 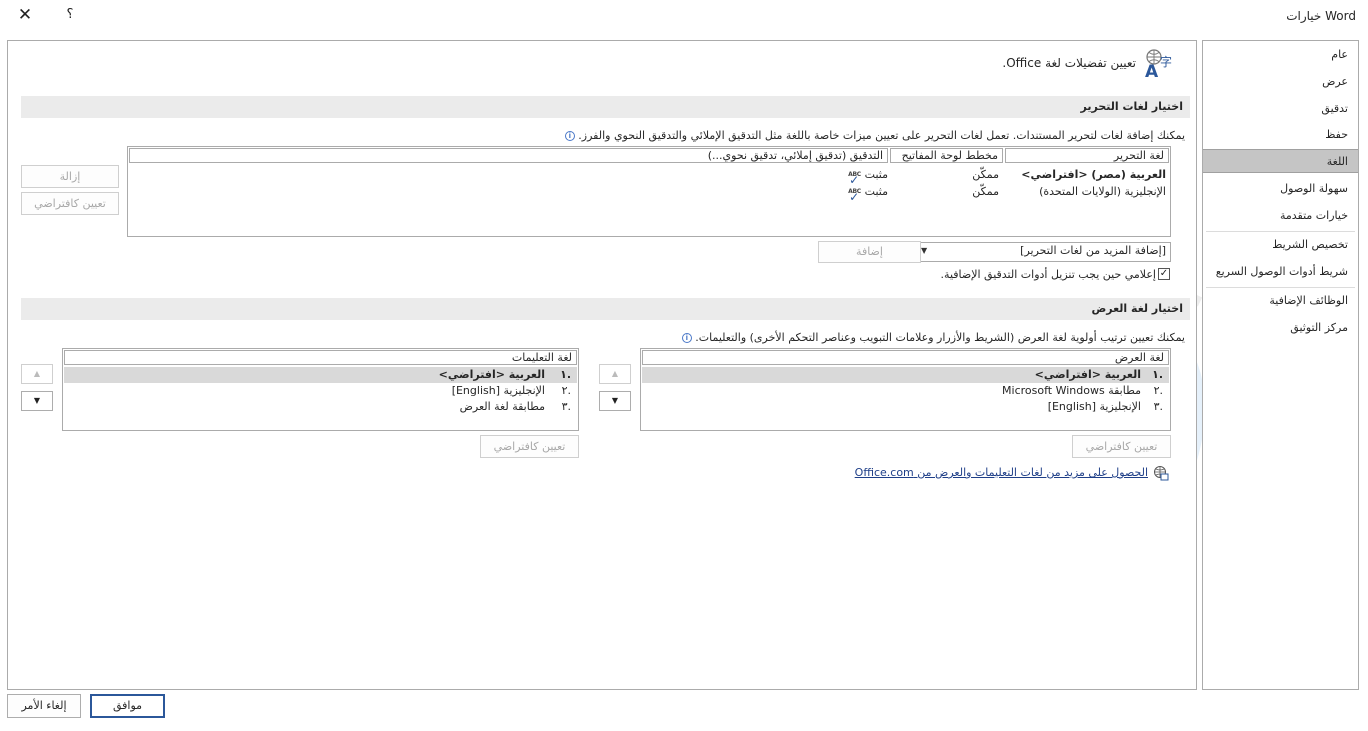 What do you see at coordinates (1280, 189) in the screenshot?
I see `sidebar-item-accessibility: سهولة الوصول` at bounding box center [1280, 189].